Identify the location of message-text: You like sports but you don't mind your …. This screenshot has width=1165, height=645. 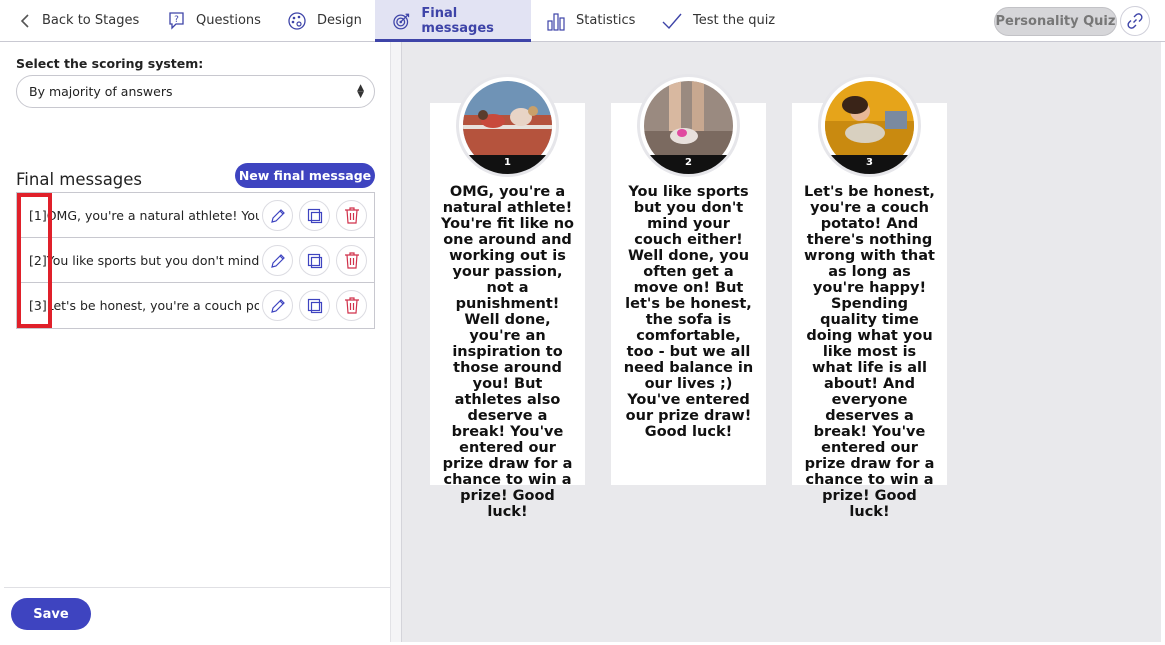
(152, 260).